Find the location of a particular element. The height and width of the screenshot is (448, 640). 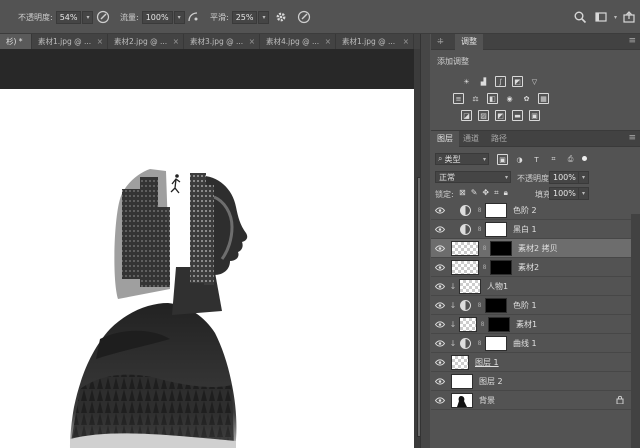

channel-mixer-icon: ✿ is located at coordinates (526, 98).